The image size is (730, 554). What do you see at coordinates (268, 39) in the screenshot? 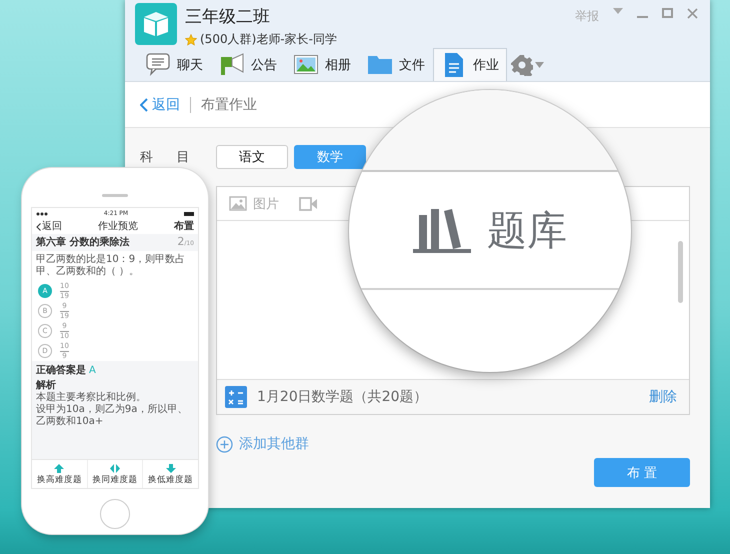
I see `group-subtitle: (500人群)老师-家长-同学` at bounding box center [268, 39].